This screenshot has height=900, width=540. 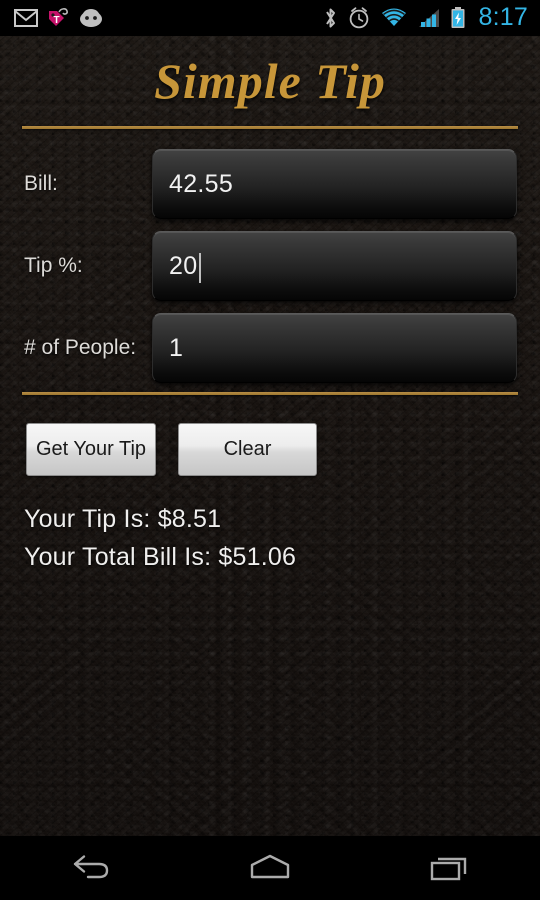 I want to click on home-icon, so click(x=270, y=866).